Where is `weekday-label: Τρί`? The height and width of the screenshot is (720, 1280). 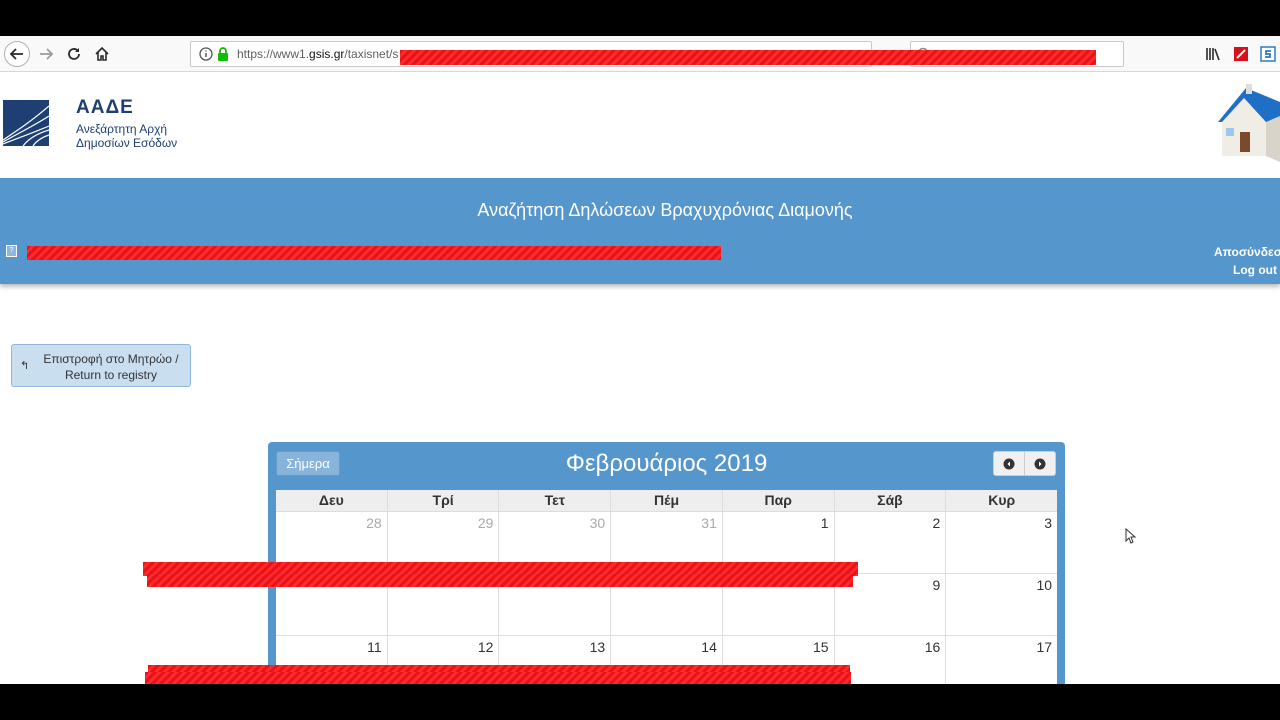
weekday-label: Τρί is located at coordinates (444, 500).